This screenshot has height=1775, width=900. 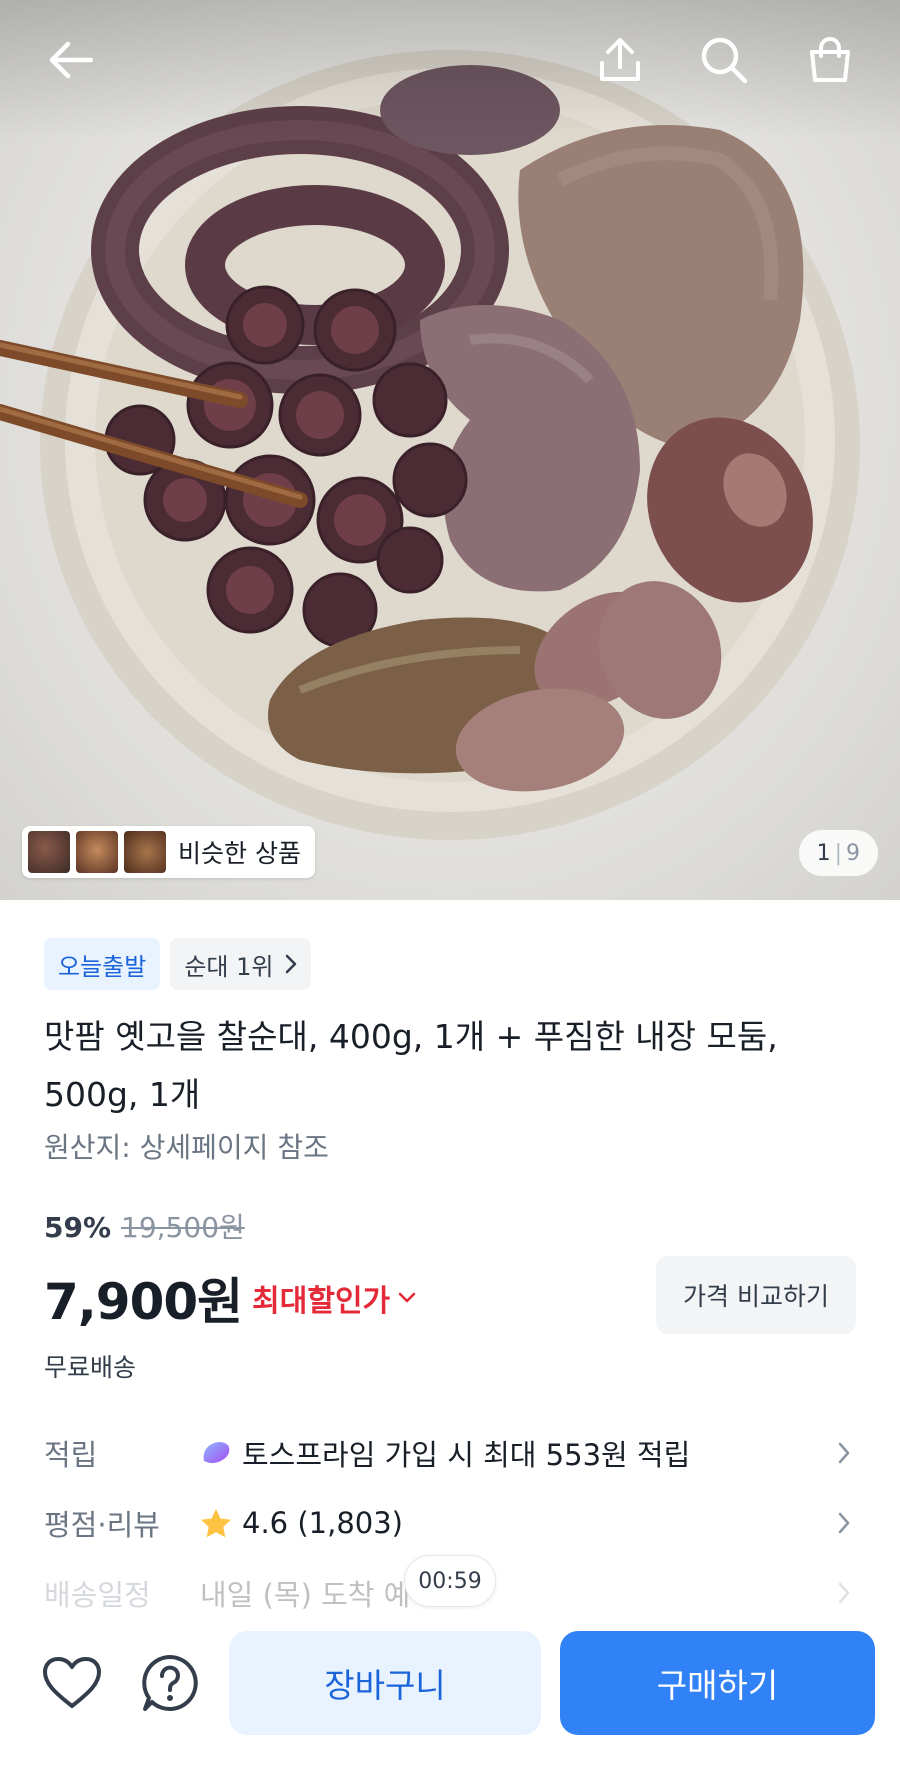 What do you see at coordinates (102, 1525) in the screenshot?
I see `rating-key: 평점·리뷰` at bounding box center [102, 1525].